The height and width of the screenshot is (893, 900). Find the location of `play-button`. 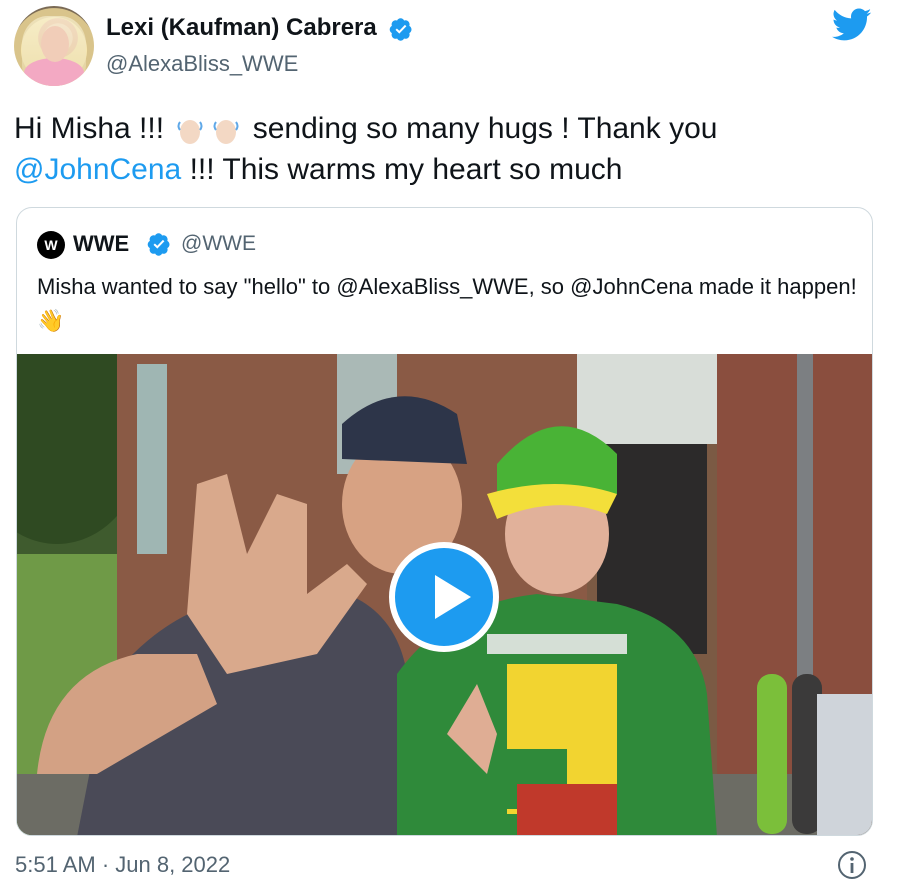

play-button is located at coordinates (444, 597).